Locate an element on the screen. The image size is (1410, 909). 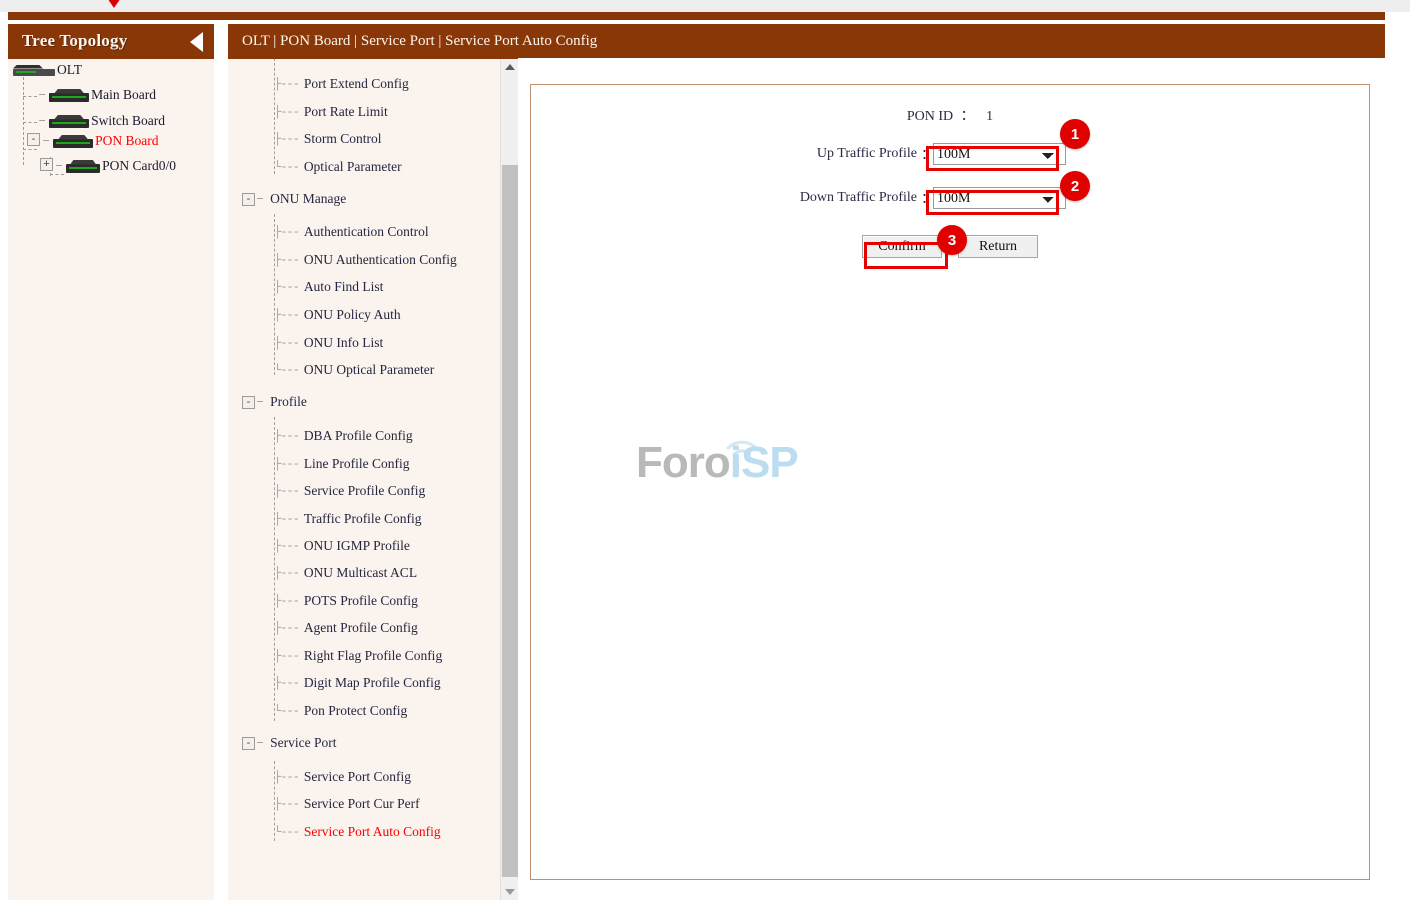
return-button: Return is located at coordinates (998, 246).